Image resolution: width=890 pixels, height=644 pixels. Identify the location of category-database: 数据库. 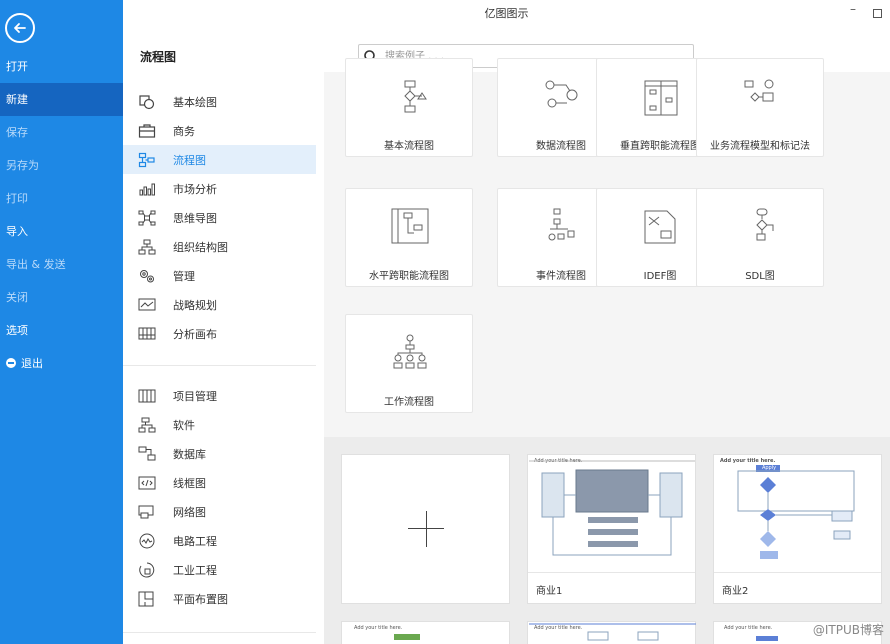
(219, 453).